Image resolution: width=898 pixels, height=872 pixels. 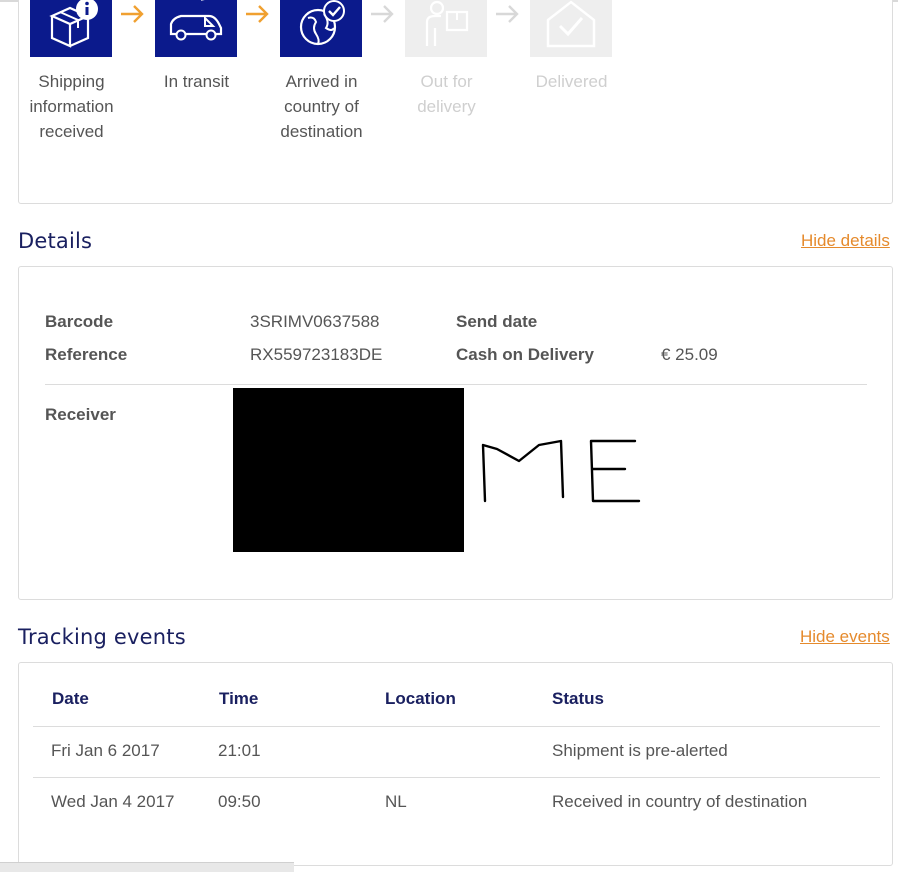 I want to click on event-location: NL, so click(x=396, y=801).